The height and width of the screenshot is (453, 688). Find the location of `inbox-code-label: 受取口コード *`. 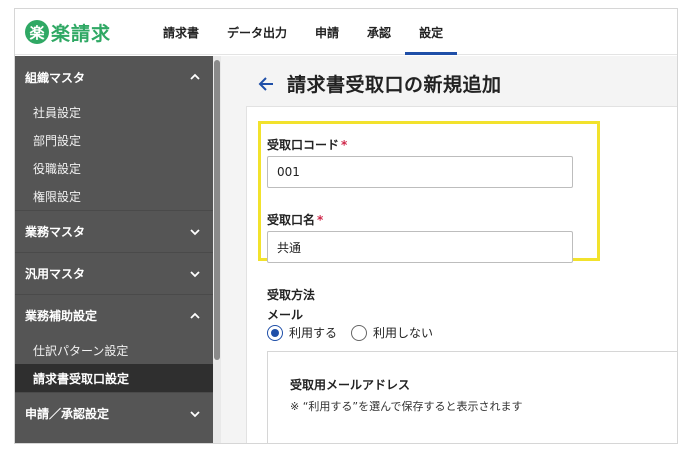

inbox-code-label: 受取口コード * is located at coordinates (307, 144).